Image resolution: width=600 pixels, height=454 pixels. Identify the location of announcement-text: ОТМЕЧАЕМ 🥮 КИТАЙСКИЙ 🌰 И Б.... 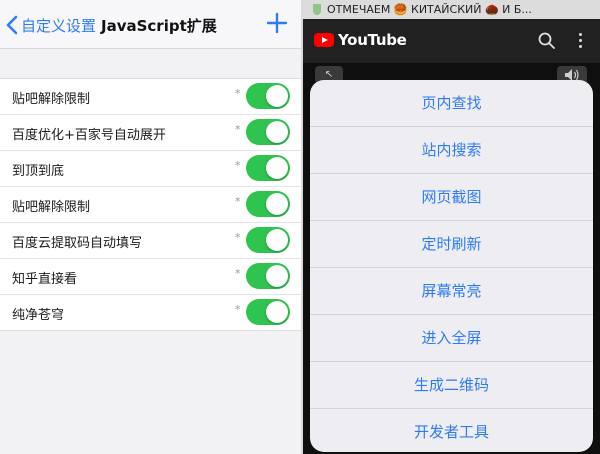
(429, 9).